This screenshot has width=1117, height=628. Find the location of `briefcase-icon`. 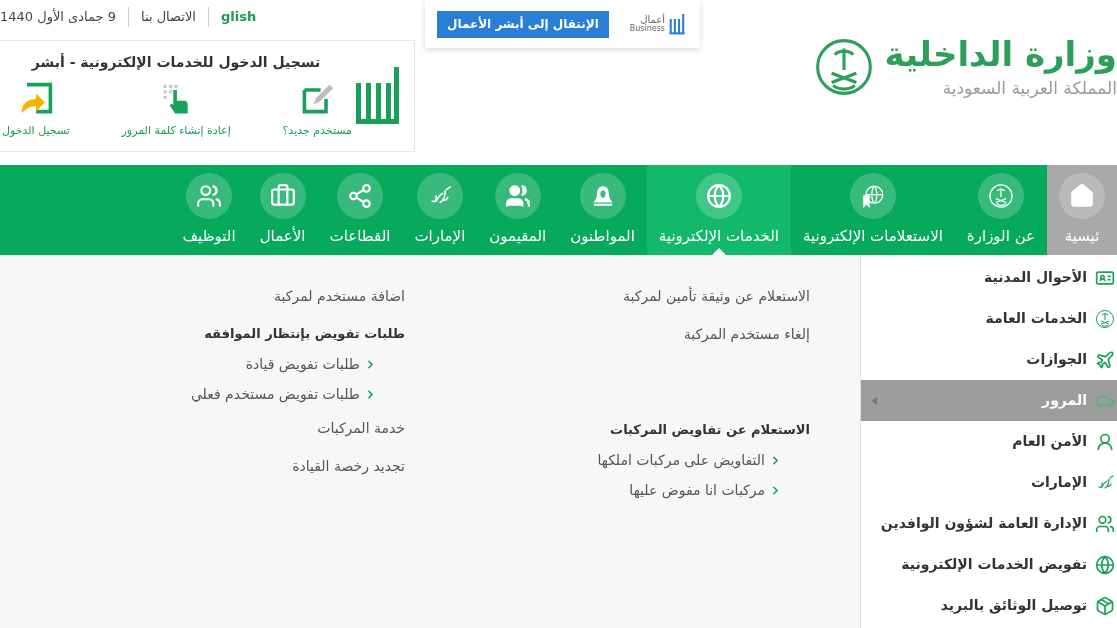

briefcase-icon is located at coordinates (282, 195).